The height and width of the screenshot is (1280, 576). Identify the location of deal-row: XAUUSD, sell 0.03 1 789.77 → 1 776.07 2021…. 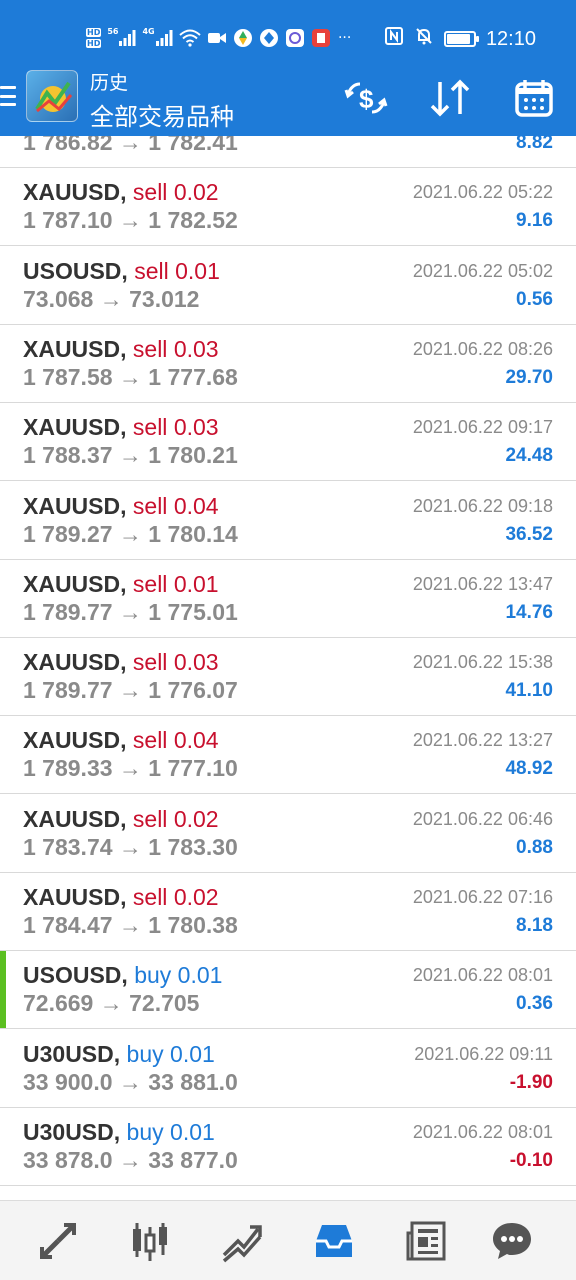
(288, 677).